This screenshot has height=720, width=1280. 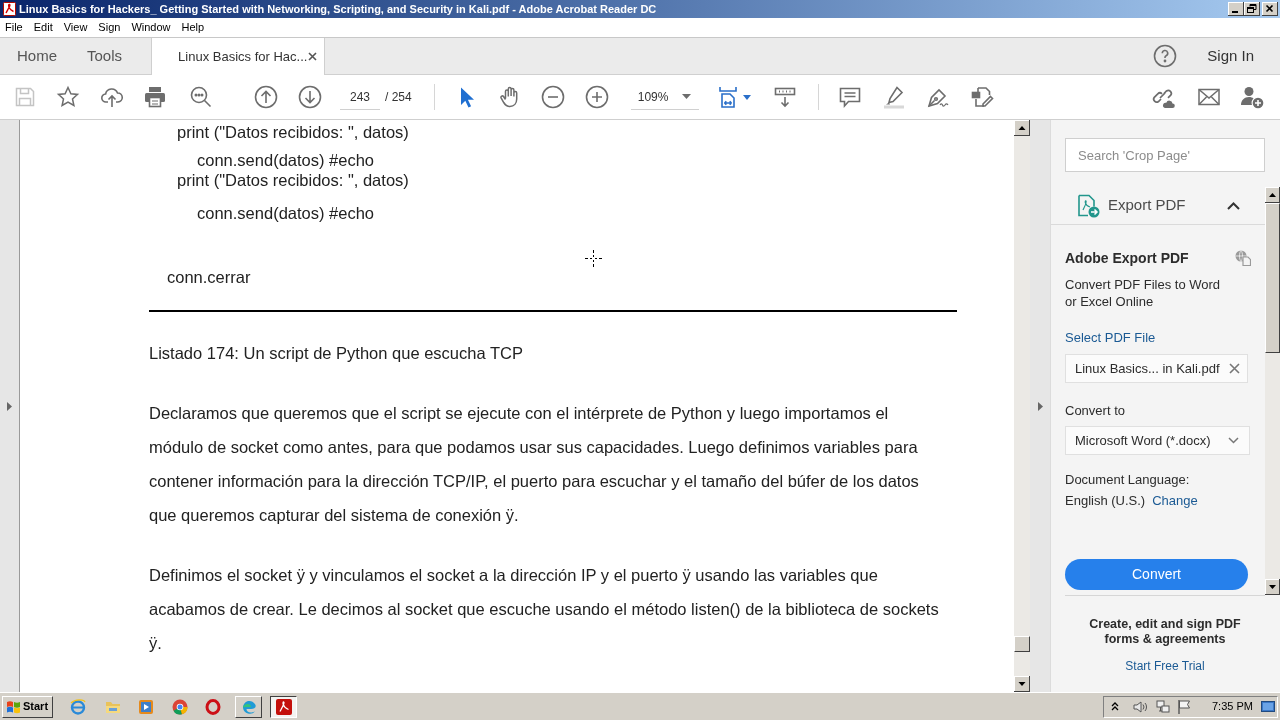 I want to click on language-value: English (U.S.), so click(x=1105, y=500).